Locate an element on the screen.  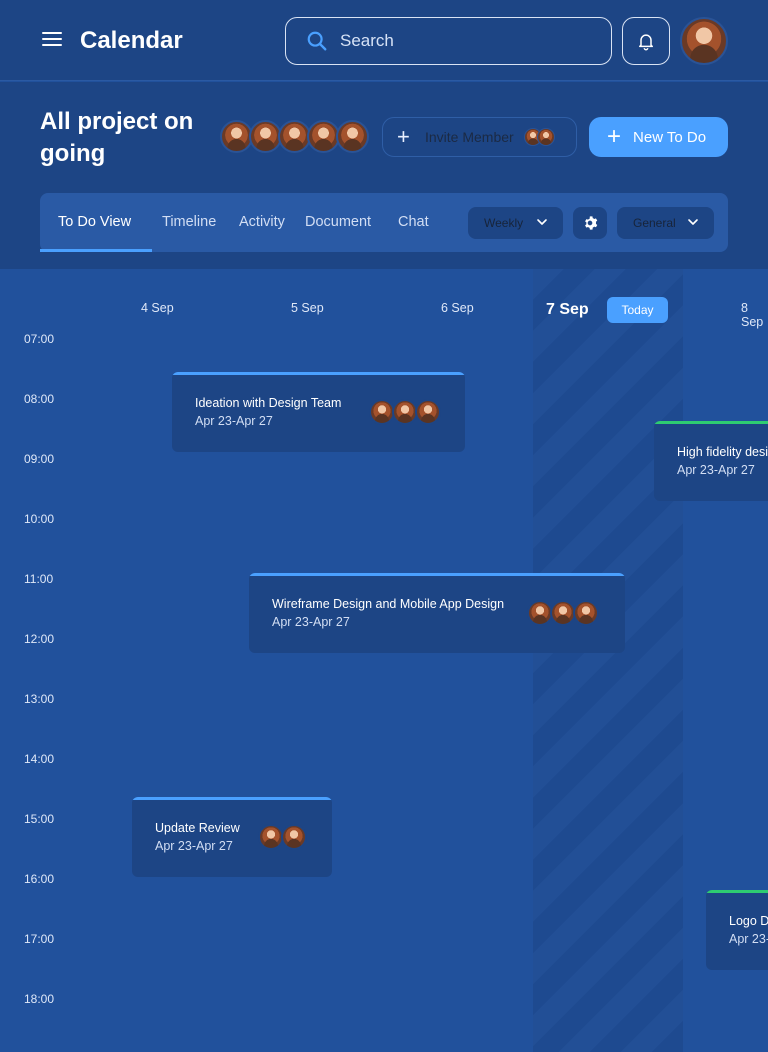
notification-button is located at coordinates (646, 41).